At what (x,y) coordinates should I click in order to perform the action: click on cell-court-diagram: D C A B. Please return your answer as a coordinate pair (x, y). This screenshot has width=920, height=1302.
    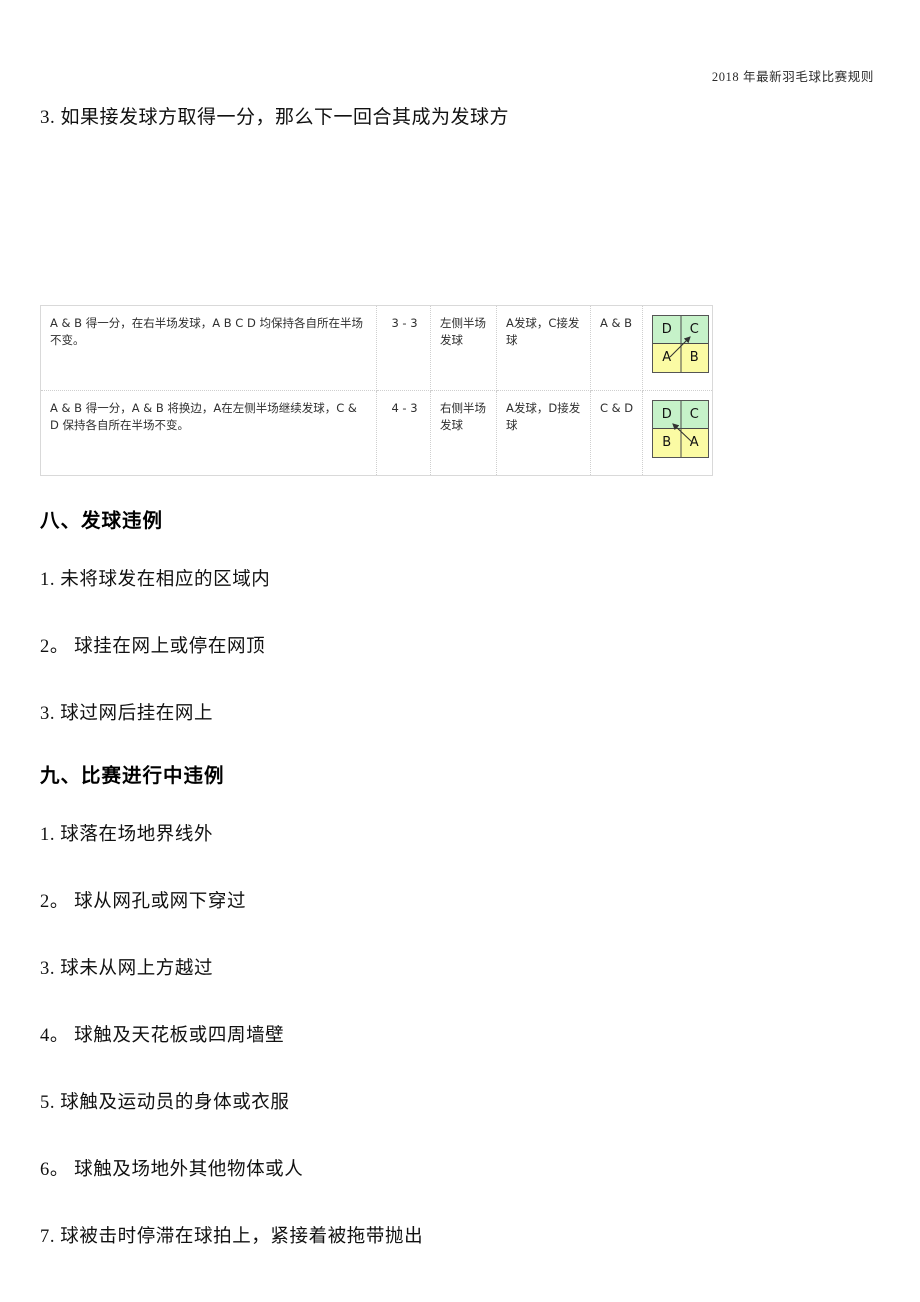
    Looking at the image, I should click on (677, 347).